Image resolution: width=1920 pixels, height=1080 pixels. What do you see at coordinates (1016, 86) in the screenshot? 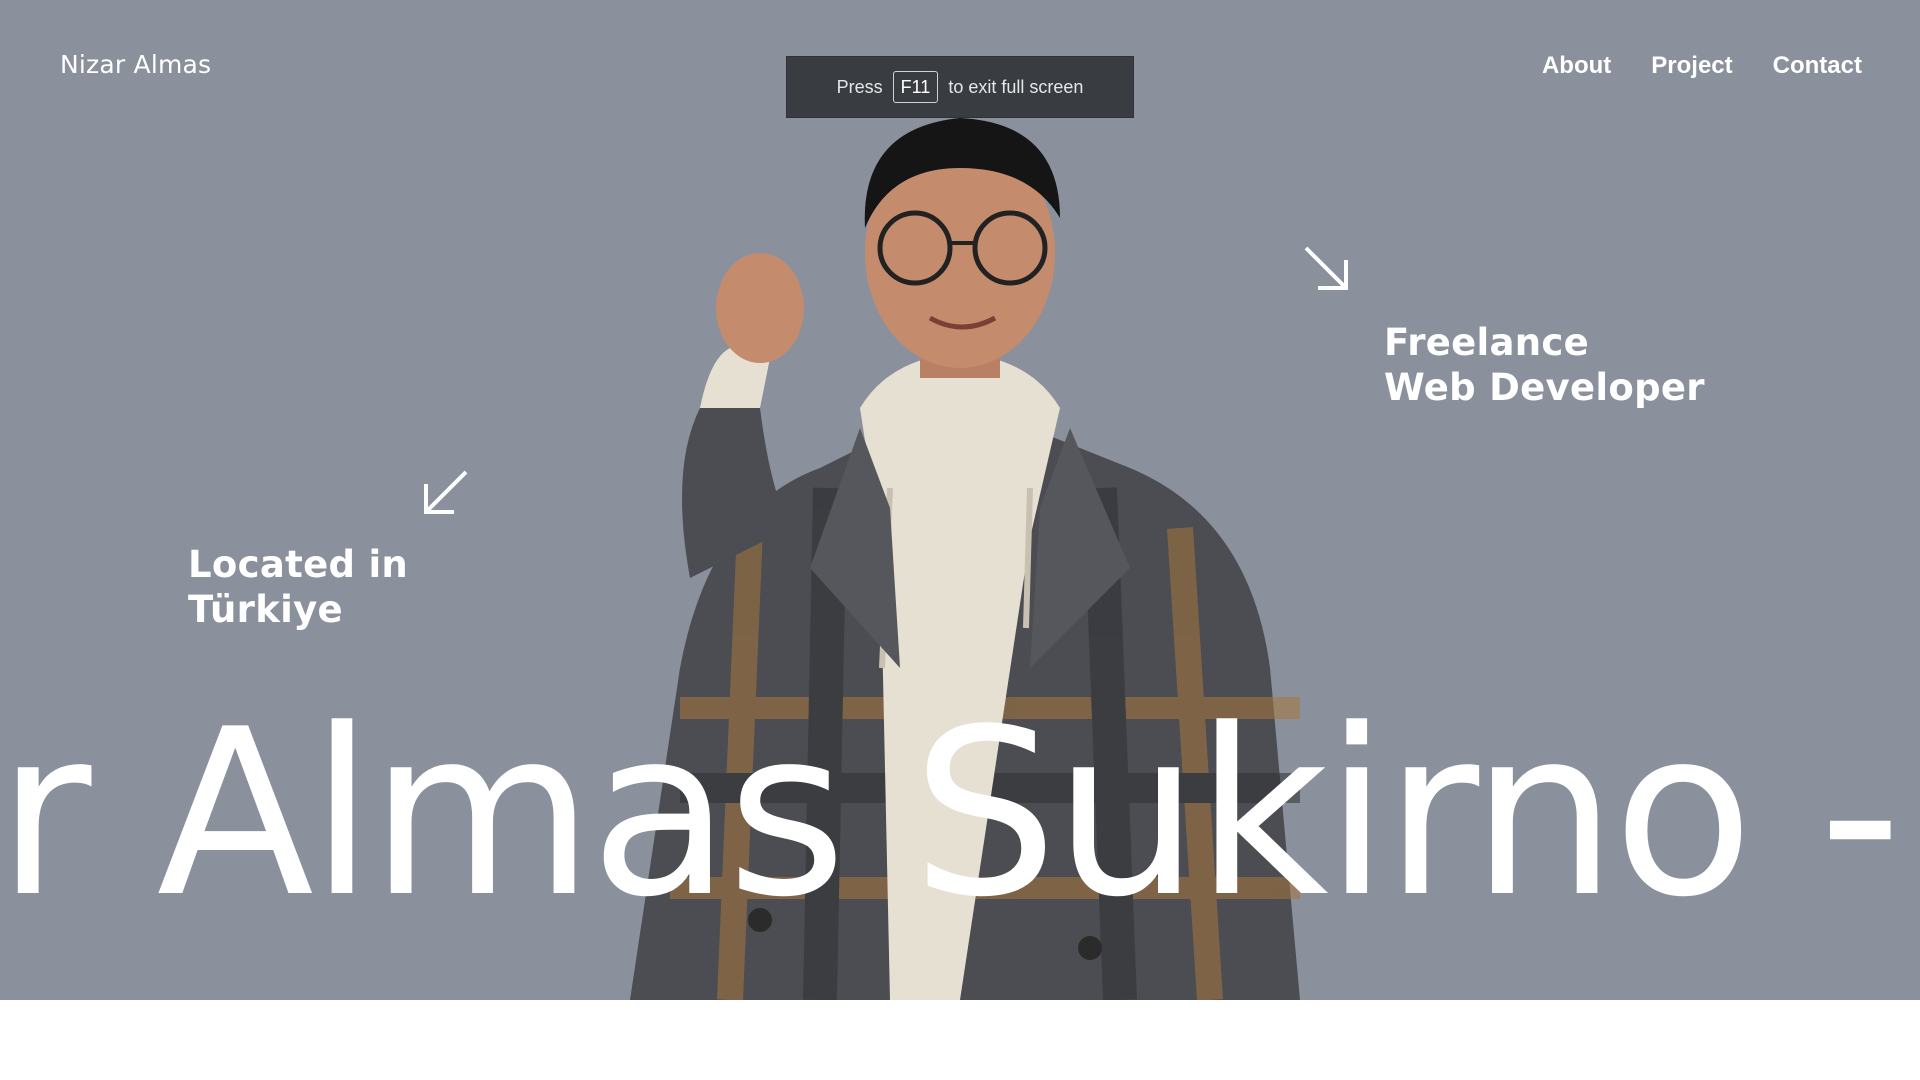
I see `fullscreen-suffix: to exit full screen` at bounding box center [1016, 86].